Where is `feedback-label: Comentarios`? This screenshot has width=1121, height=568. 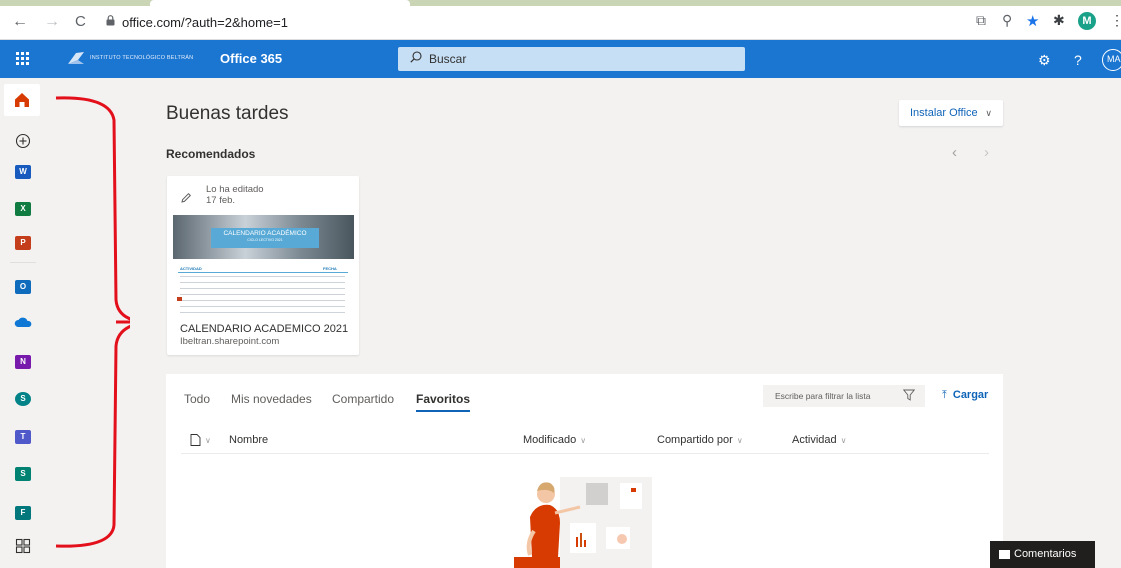 feedback-label: Comentarios is located at coordinates (1045, 554).